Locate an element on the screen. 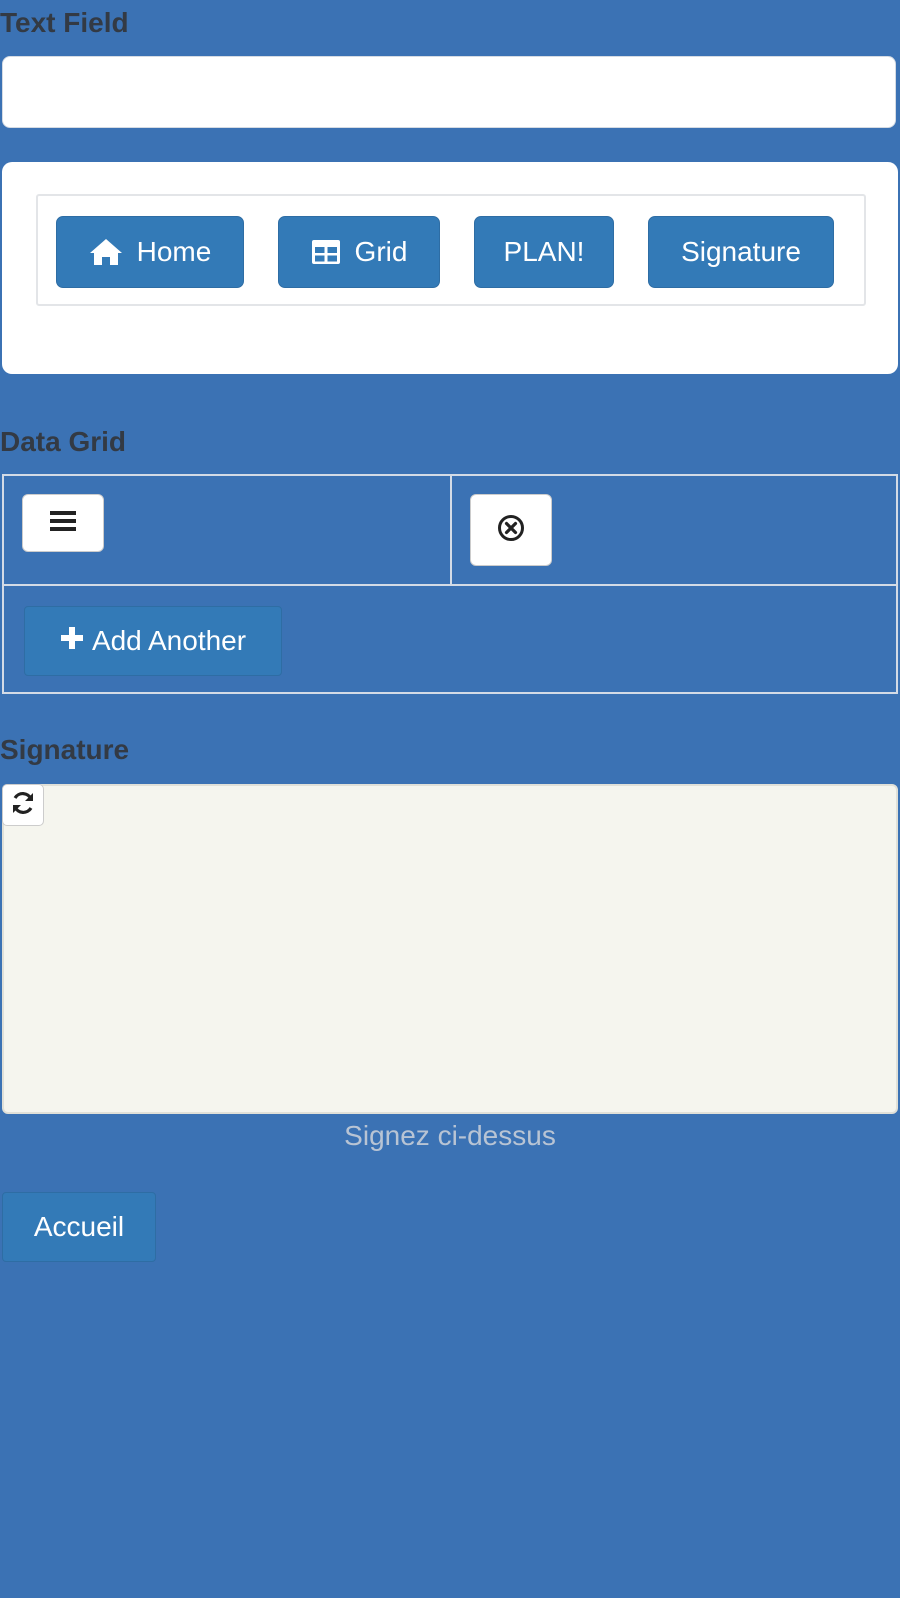 The width and height of the screenshot is (900, 1598). remove-circle-icon is located at coordinates (511, 530).